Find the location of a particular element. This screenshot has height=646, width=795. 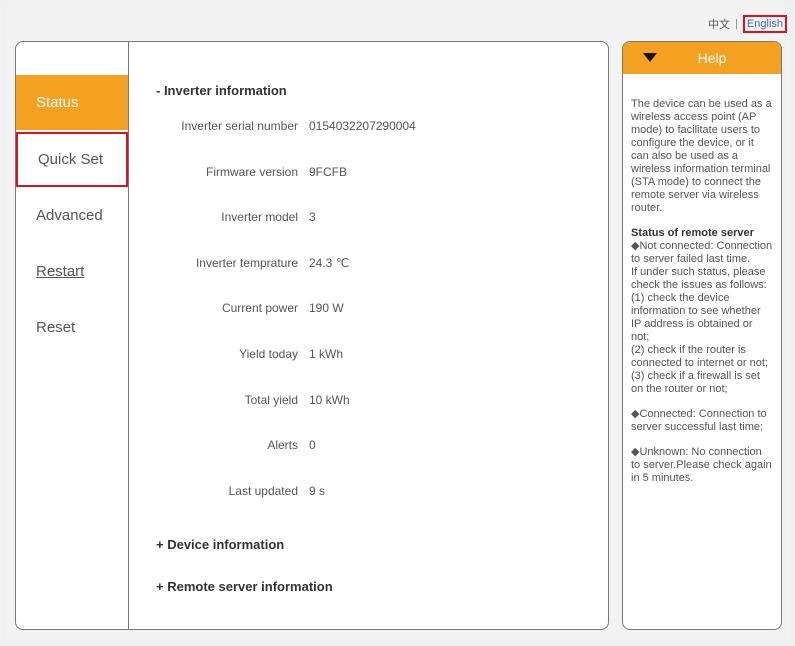

info-row-alerts: Alerts 0 is located at coordinates (339, 447).